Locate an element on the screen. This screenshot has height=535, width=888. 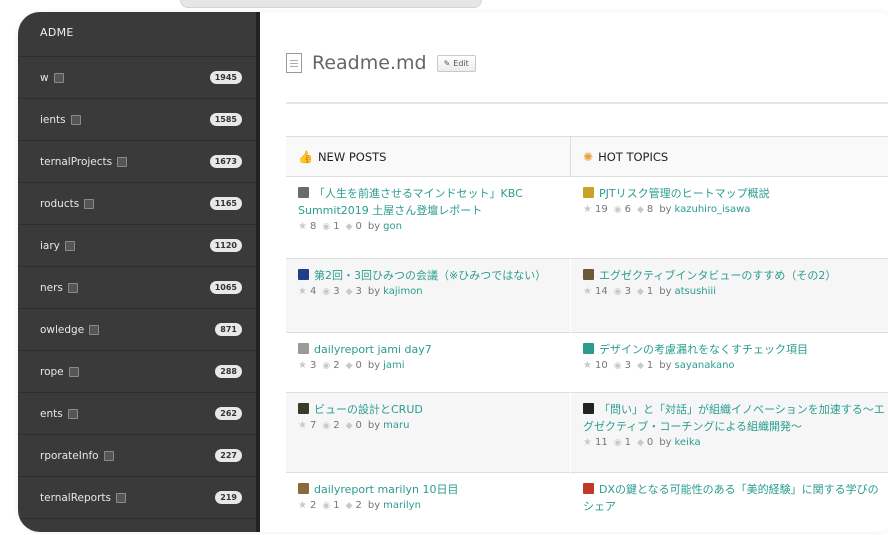
stars-count: 11 is located at coordinates (601, 442).